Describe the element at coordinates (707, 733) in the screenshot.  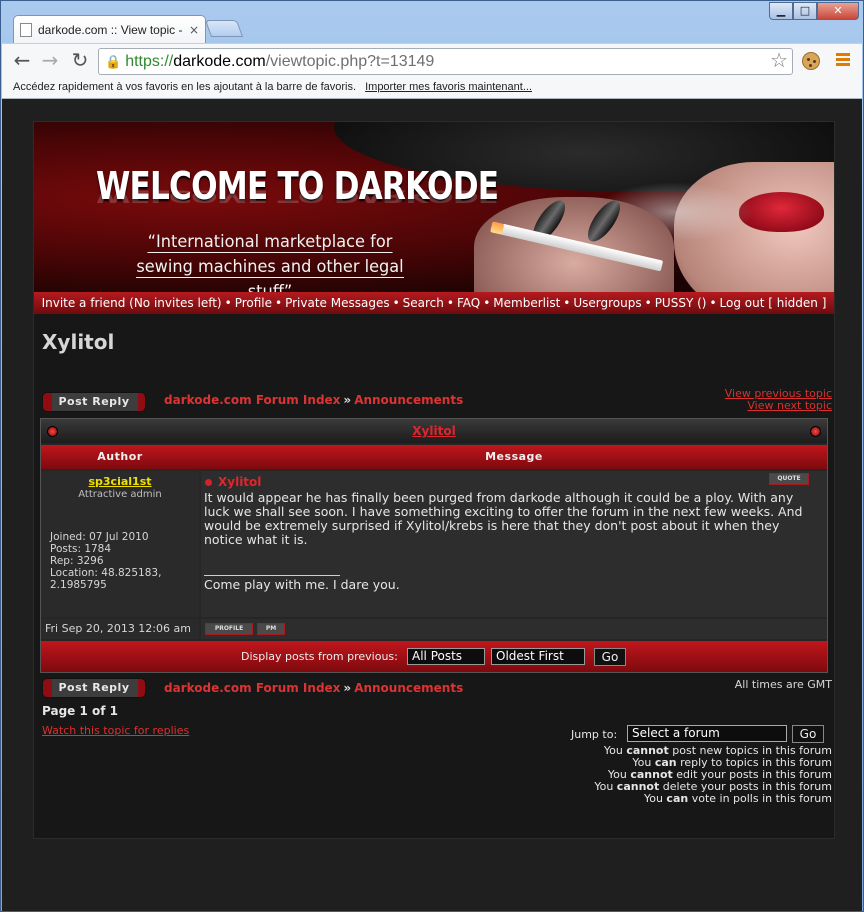
I see `jump-to-select: Select a forum` at that location.